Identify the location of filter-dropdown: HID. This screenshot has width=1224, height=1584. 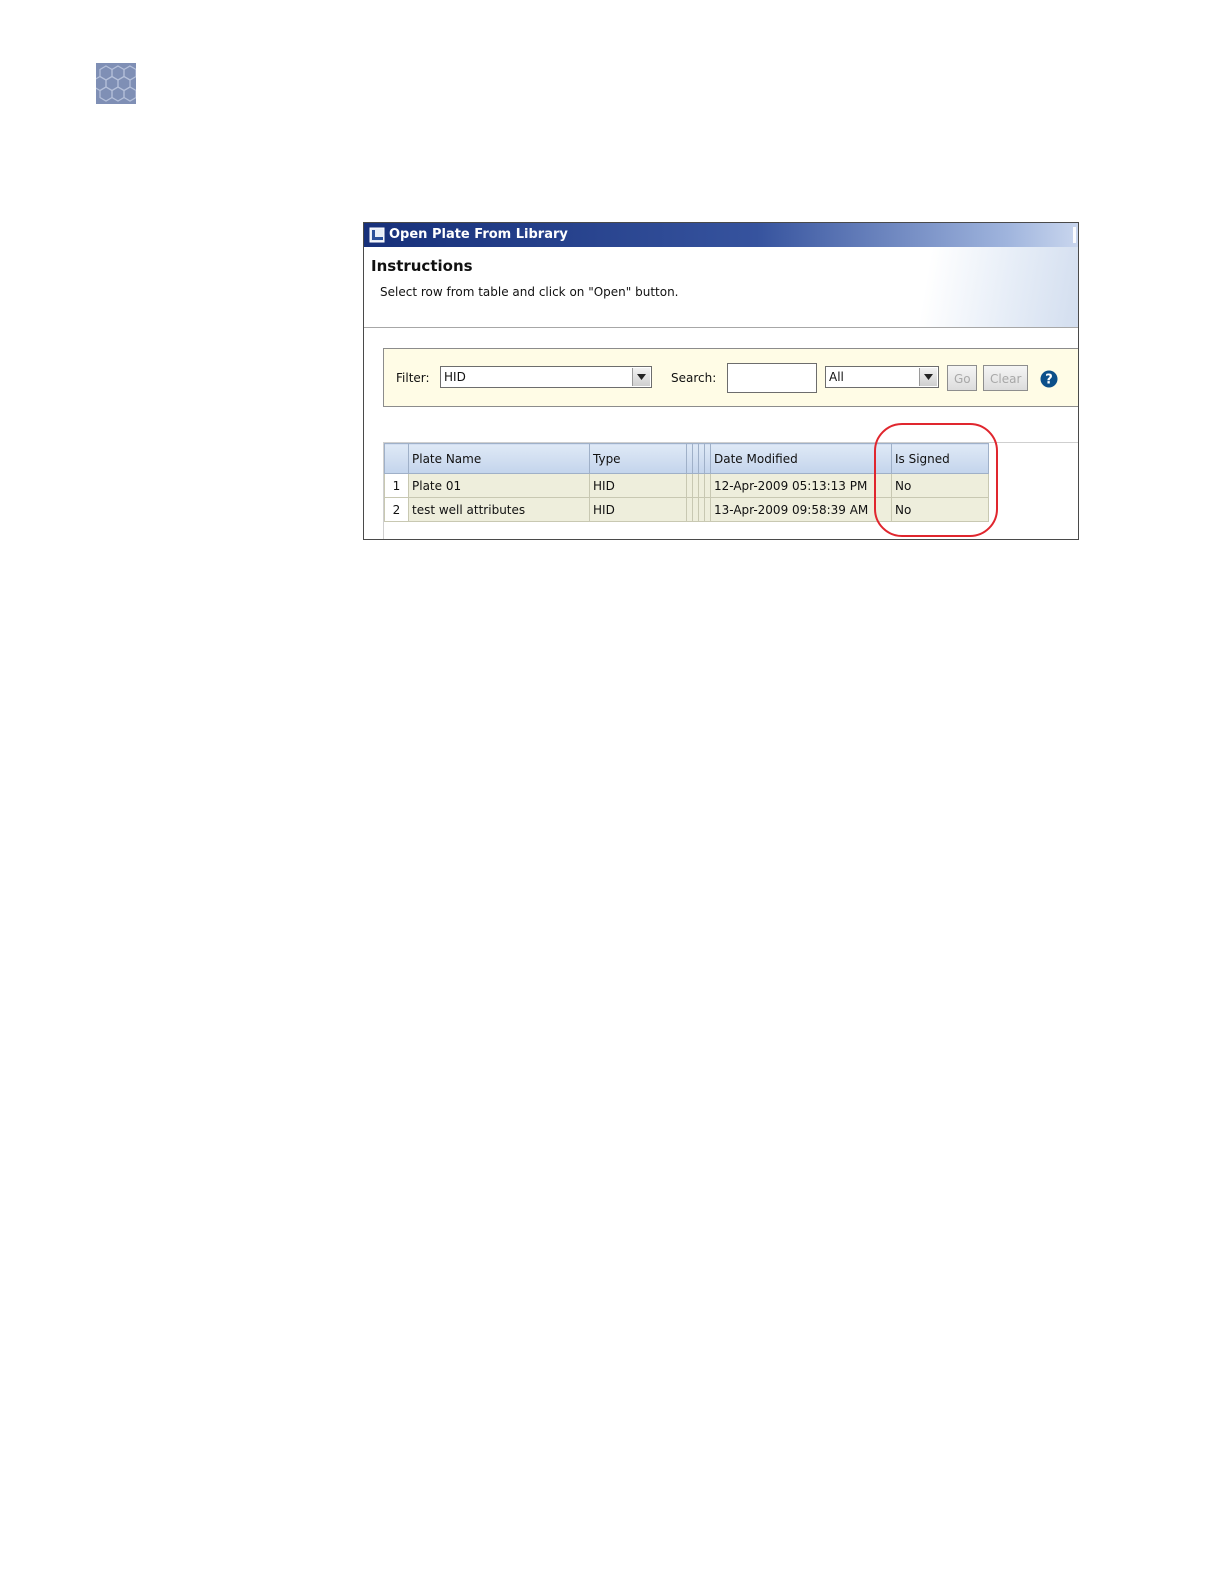
(546, 377).